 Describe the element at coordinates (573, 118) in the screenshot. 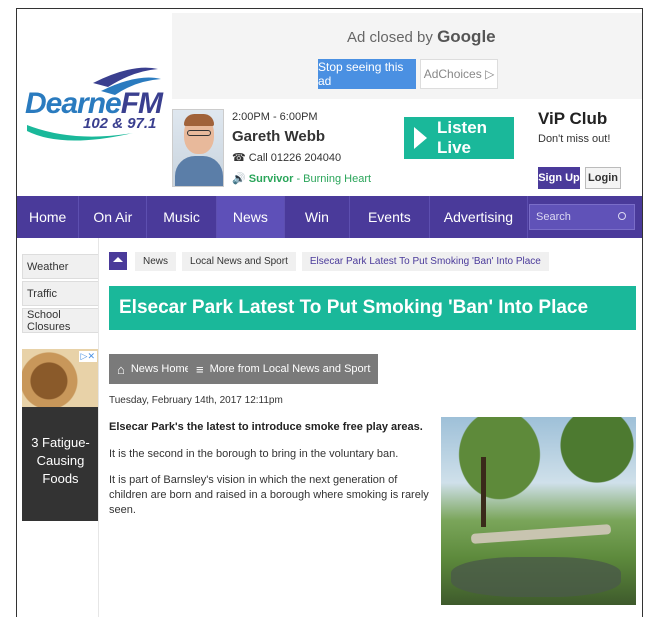

I see `vip-club-title: ViP Club` at that location.